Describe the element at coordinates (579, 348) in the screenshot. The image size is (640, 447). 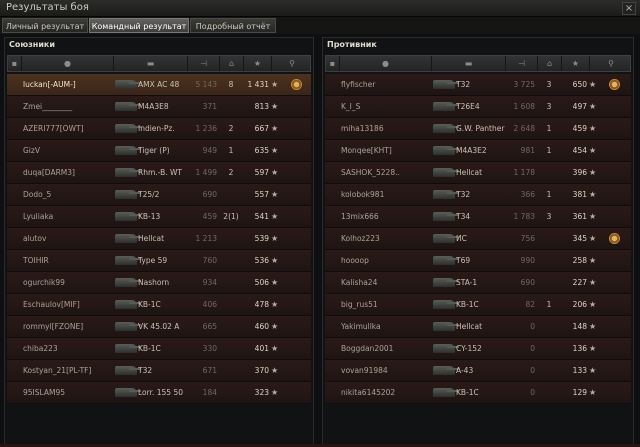
I see `xp-value: 136` at that location.